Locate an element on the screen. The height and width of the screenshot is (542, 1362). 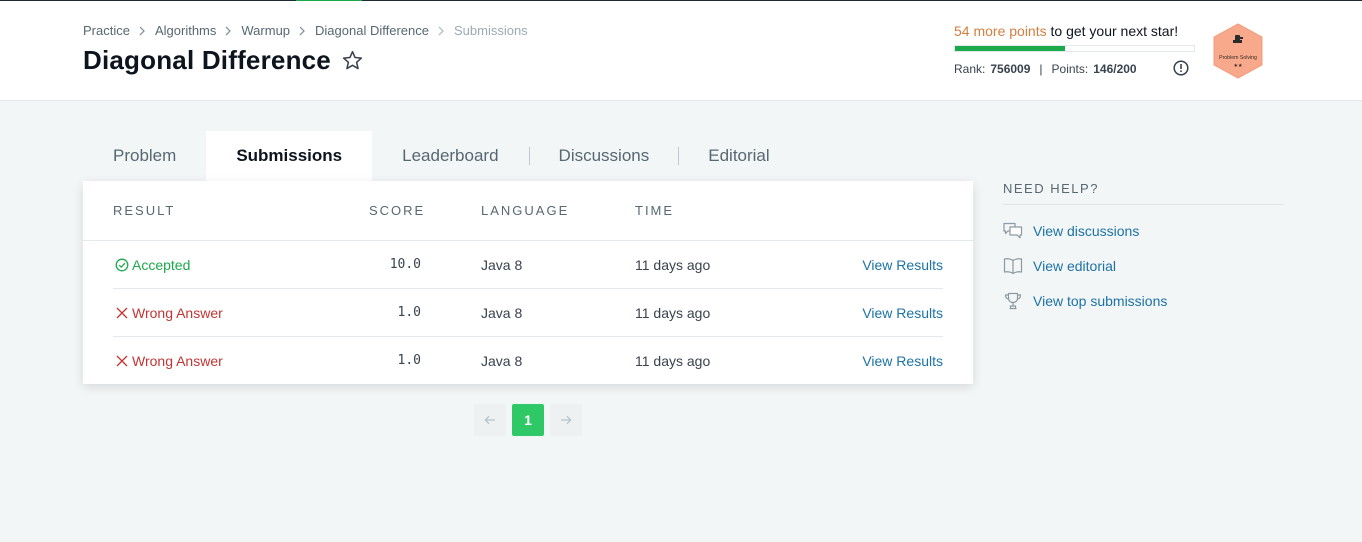
points-message: 54 more points to get your next star! is located at coordinates (1076, 31).